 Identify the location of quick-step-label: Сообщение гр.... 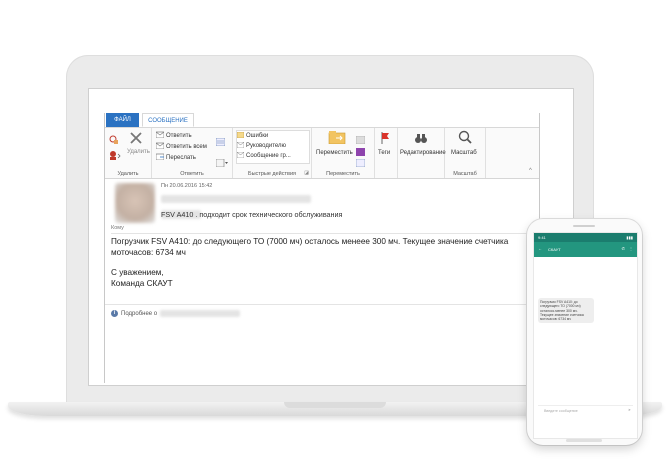
(268, 156).